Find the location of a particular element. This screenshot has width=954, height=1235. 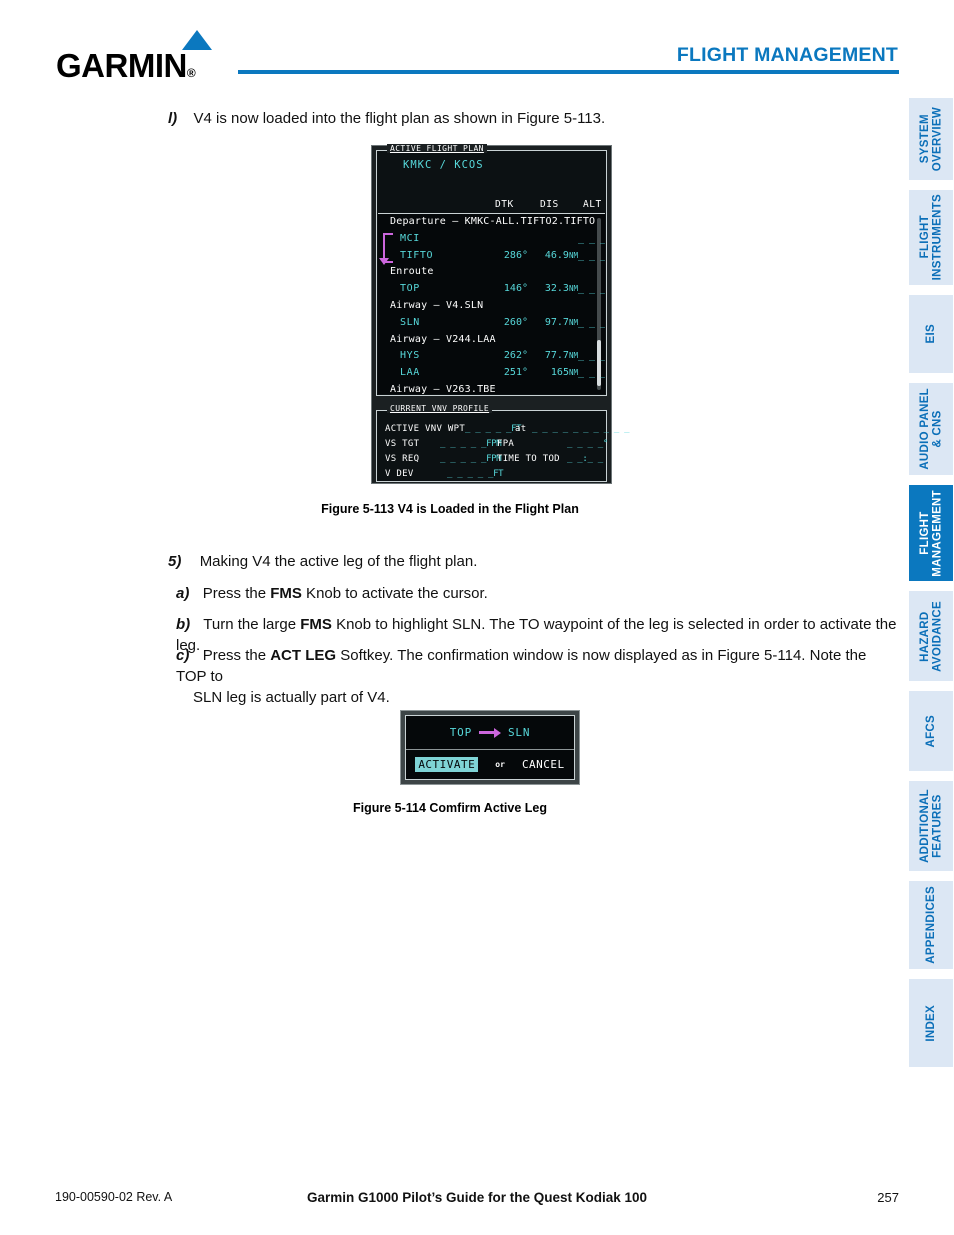

waypoint-dis-value: 77.7NM is located at coordinates (552, 355).